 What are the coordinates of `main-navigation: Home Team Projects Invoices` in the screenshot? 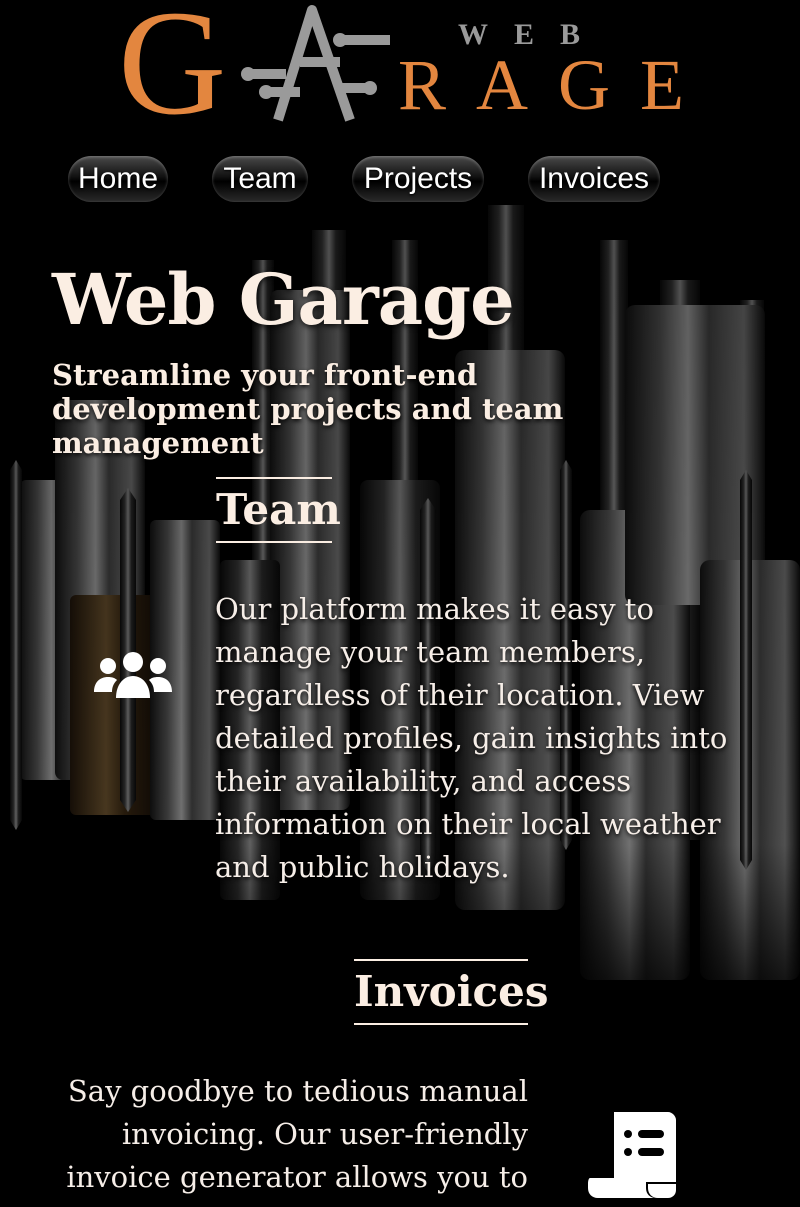 It's located at (400, 181).